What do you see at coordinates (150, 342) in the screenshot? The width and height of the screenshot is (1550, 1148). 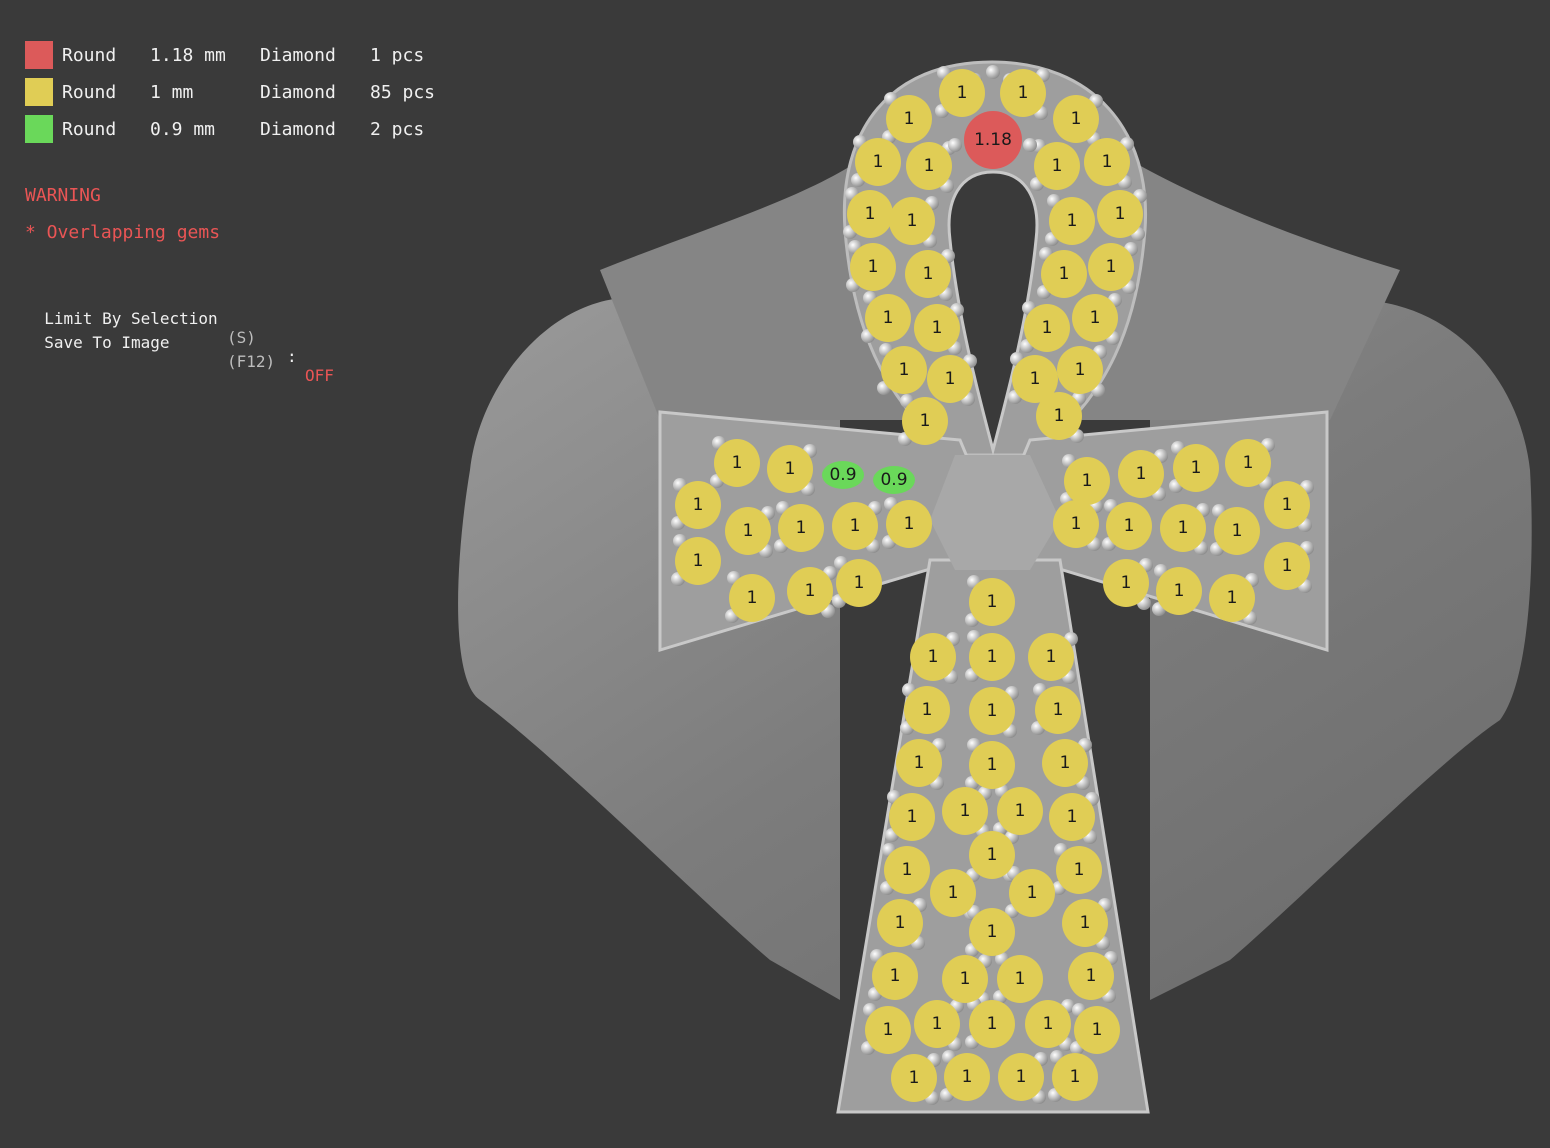 I see `save-to-image-option: Save To Image (F12)` at bounding box center [150, 342].